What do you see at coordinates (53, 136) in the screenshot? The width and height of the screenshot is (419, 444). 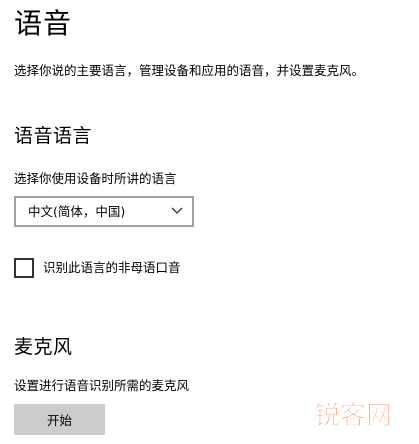 I see `speech-language-heading: 语音语言` at bounding box center [53, 136].